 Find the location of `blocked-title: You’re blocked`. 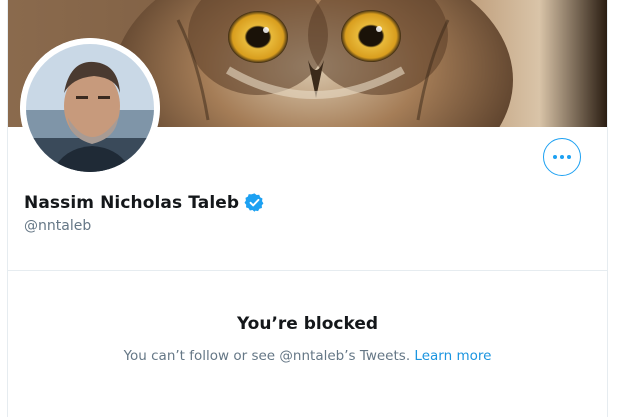

blocked-title: You’re blocked is located at coordinates (307, 324).